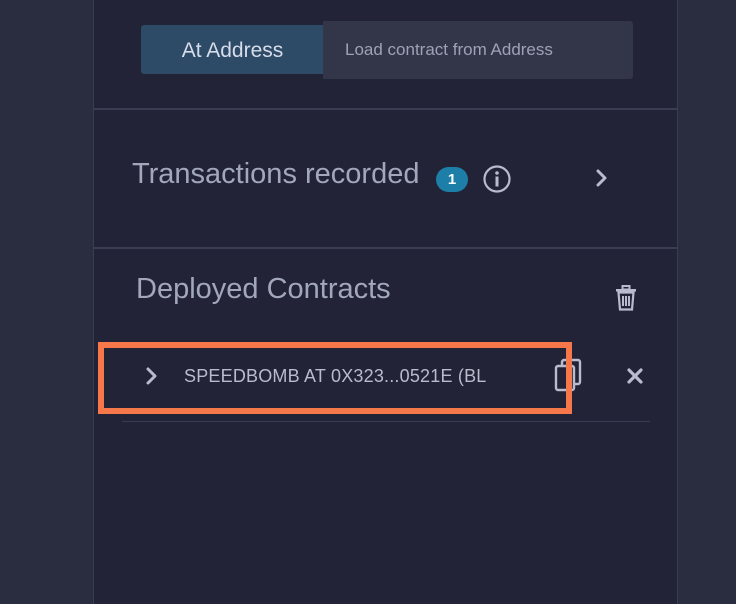 The width and height of the screenshot is (736, 604). I want to click on transactions-recorded-title: Transactions recorded, so click(275, 174).